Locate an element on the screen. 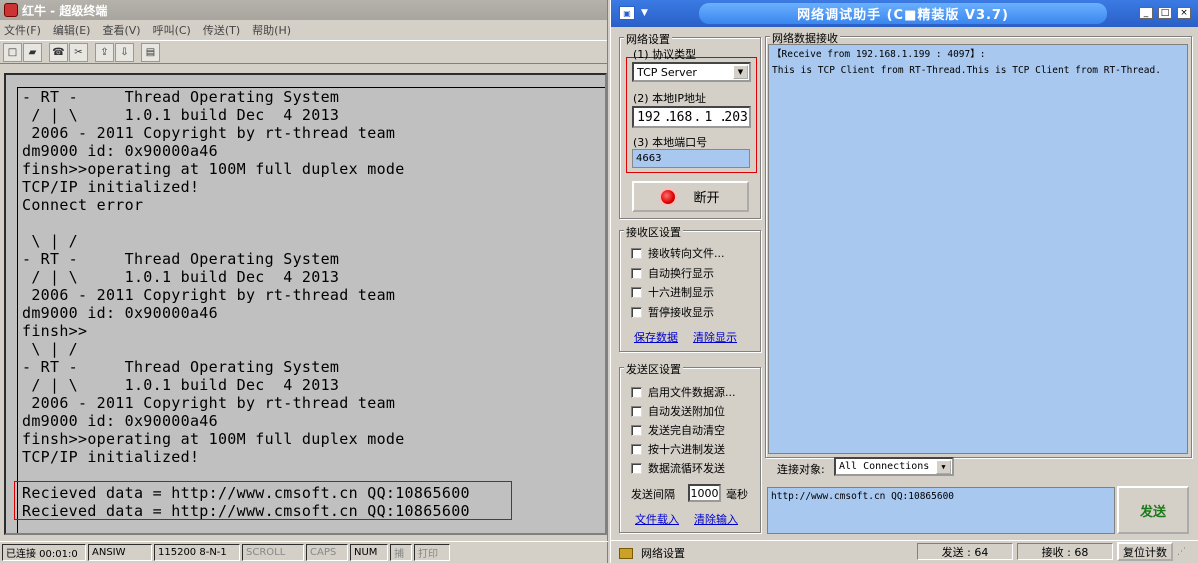 This screenshot has height=563, width=1198. status-connected: 已连接 00:01:0 is located at coordinates (44, 552).